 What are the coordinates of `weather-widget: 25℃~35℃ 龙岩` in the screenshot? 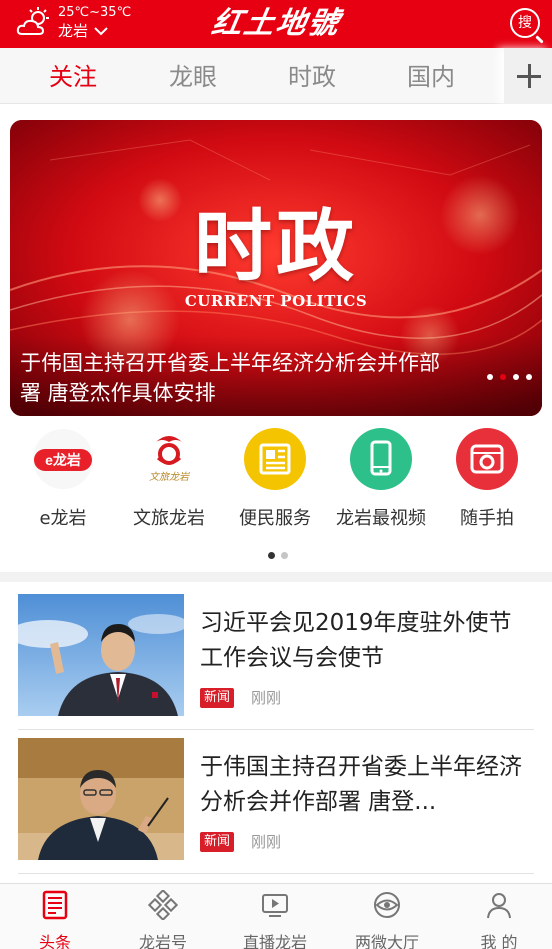 It's located at (73, 22).